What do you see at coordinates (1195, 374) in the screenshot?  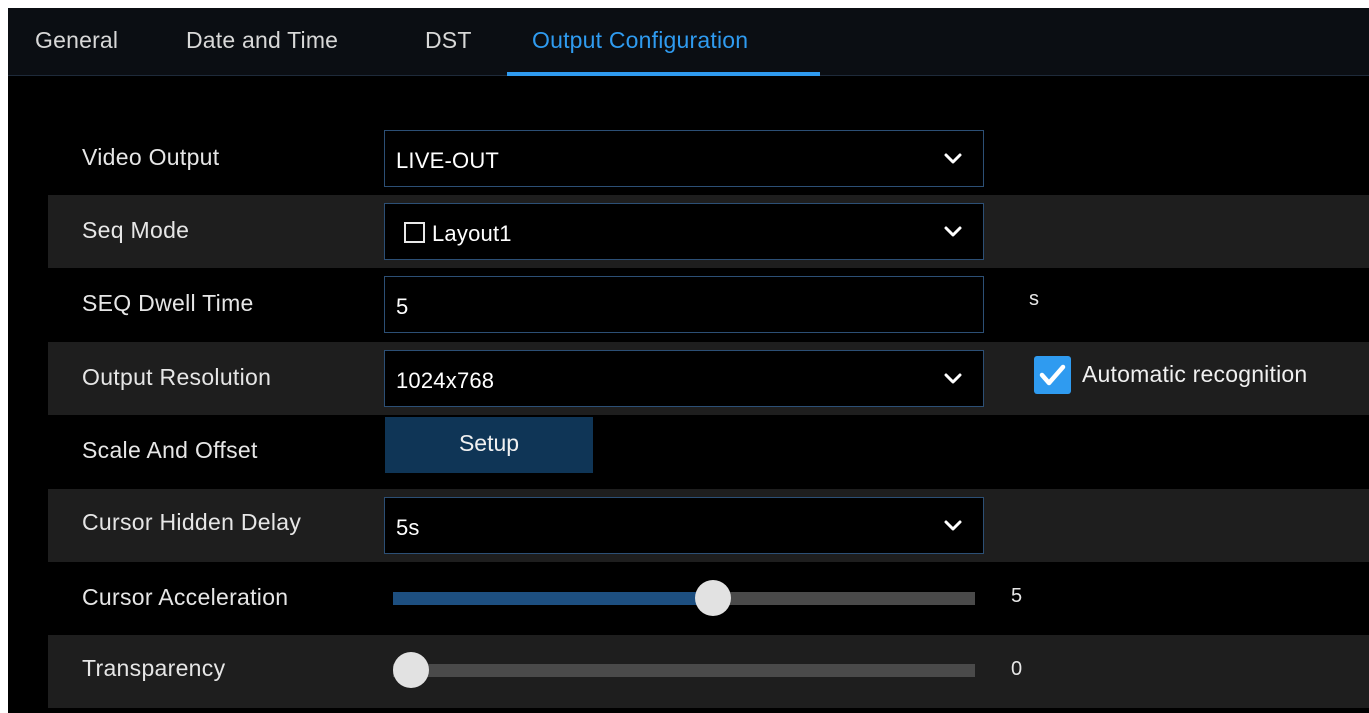 I see `automatic-recognition-label: Automatic recognition` at bounding box center [1195, 374].